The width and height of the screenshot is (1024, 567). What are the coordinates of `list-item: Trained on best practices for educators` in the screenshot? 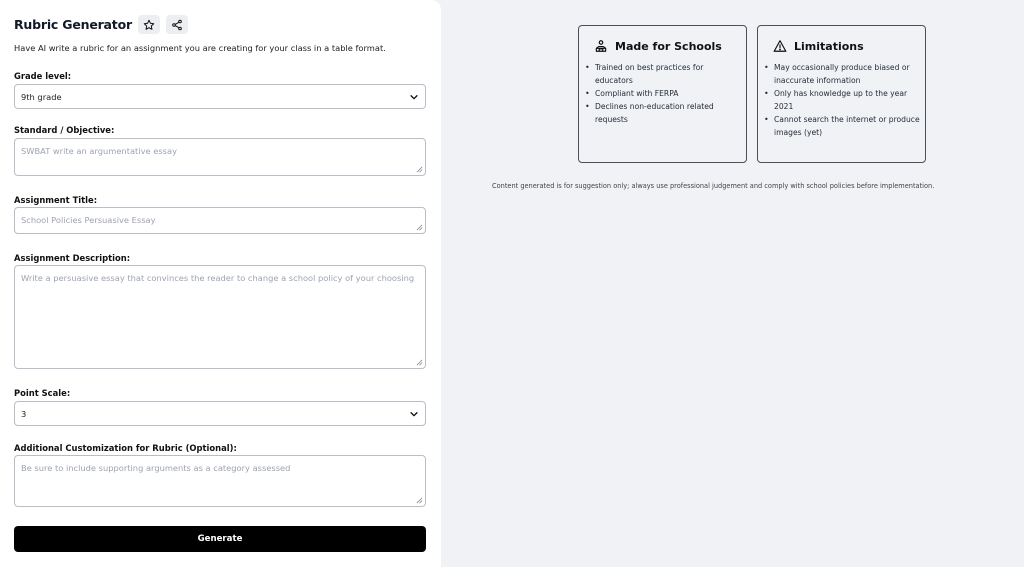 It's located at (664, 75).